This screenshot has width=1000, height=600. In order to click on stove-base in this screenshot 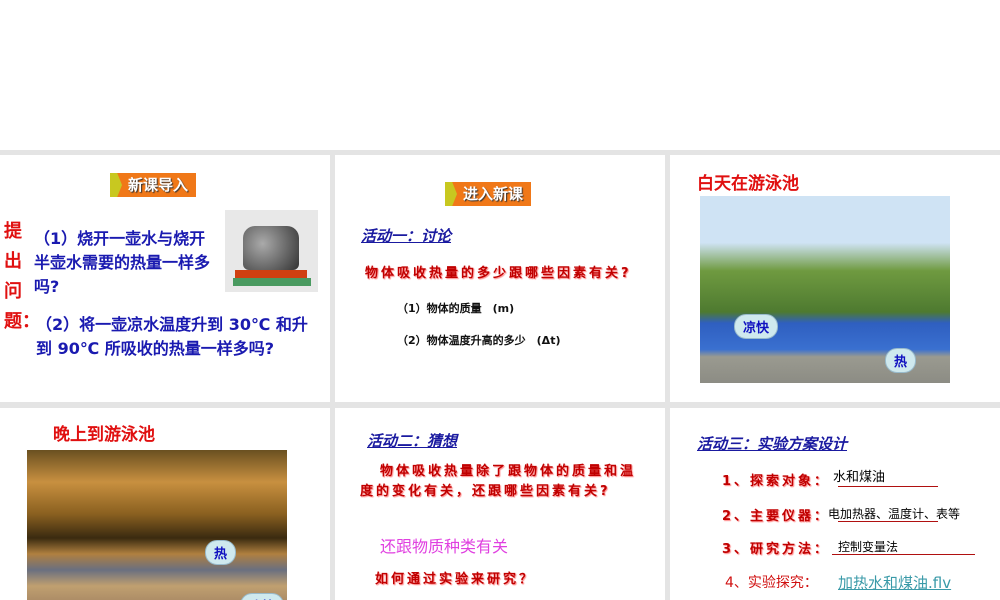, I will do `click(272, 282)`.